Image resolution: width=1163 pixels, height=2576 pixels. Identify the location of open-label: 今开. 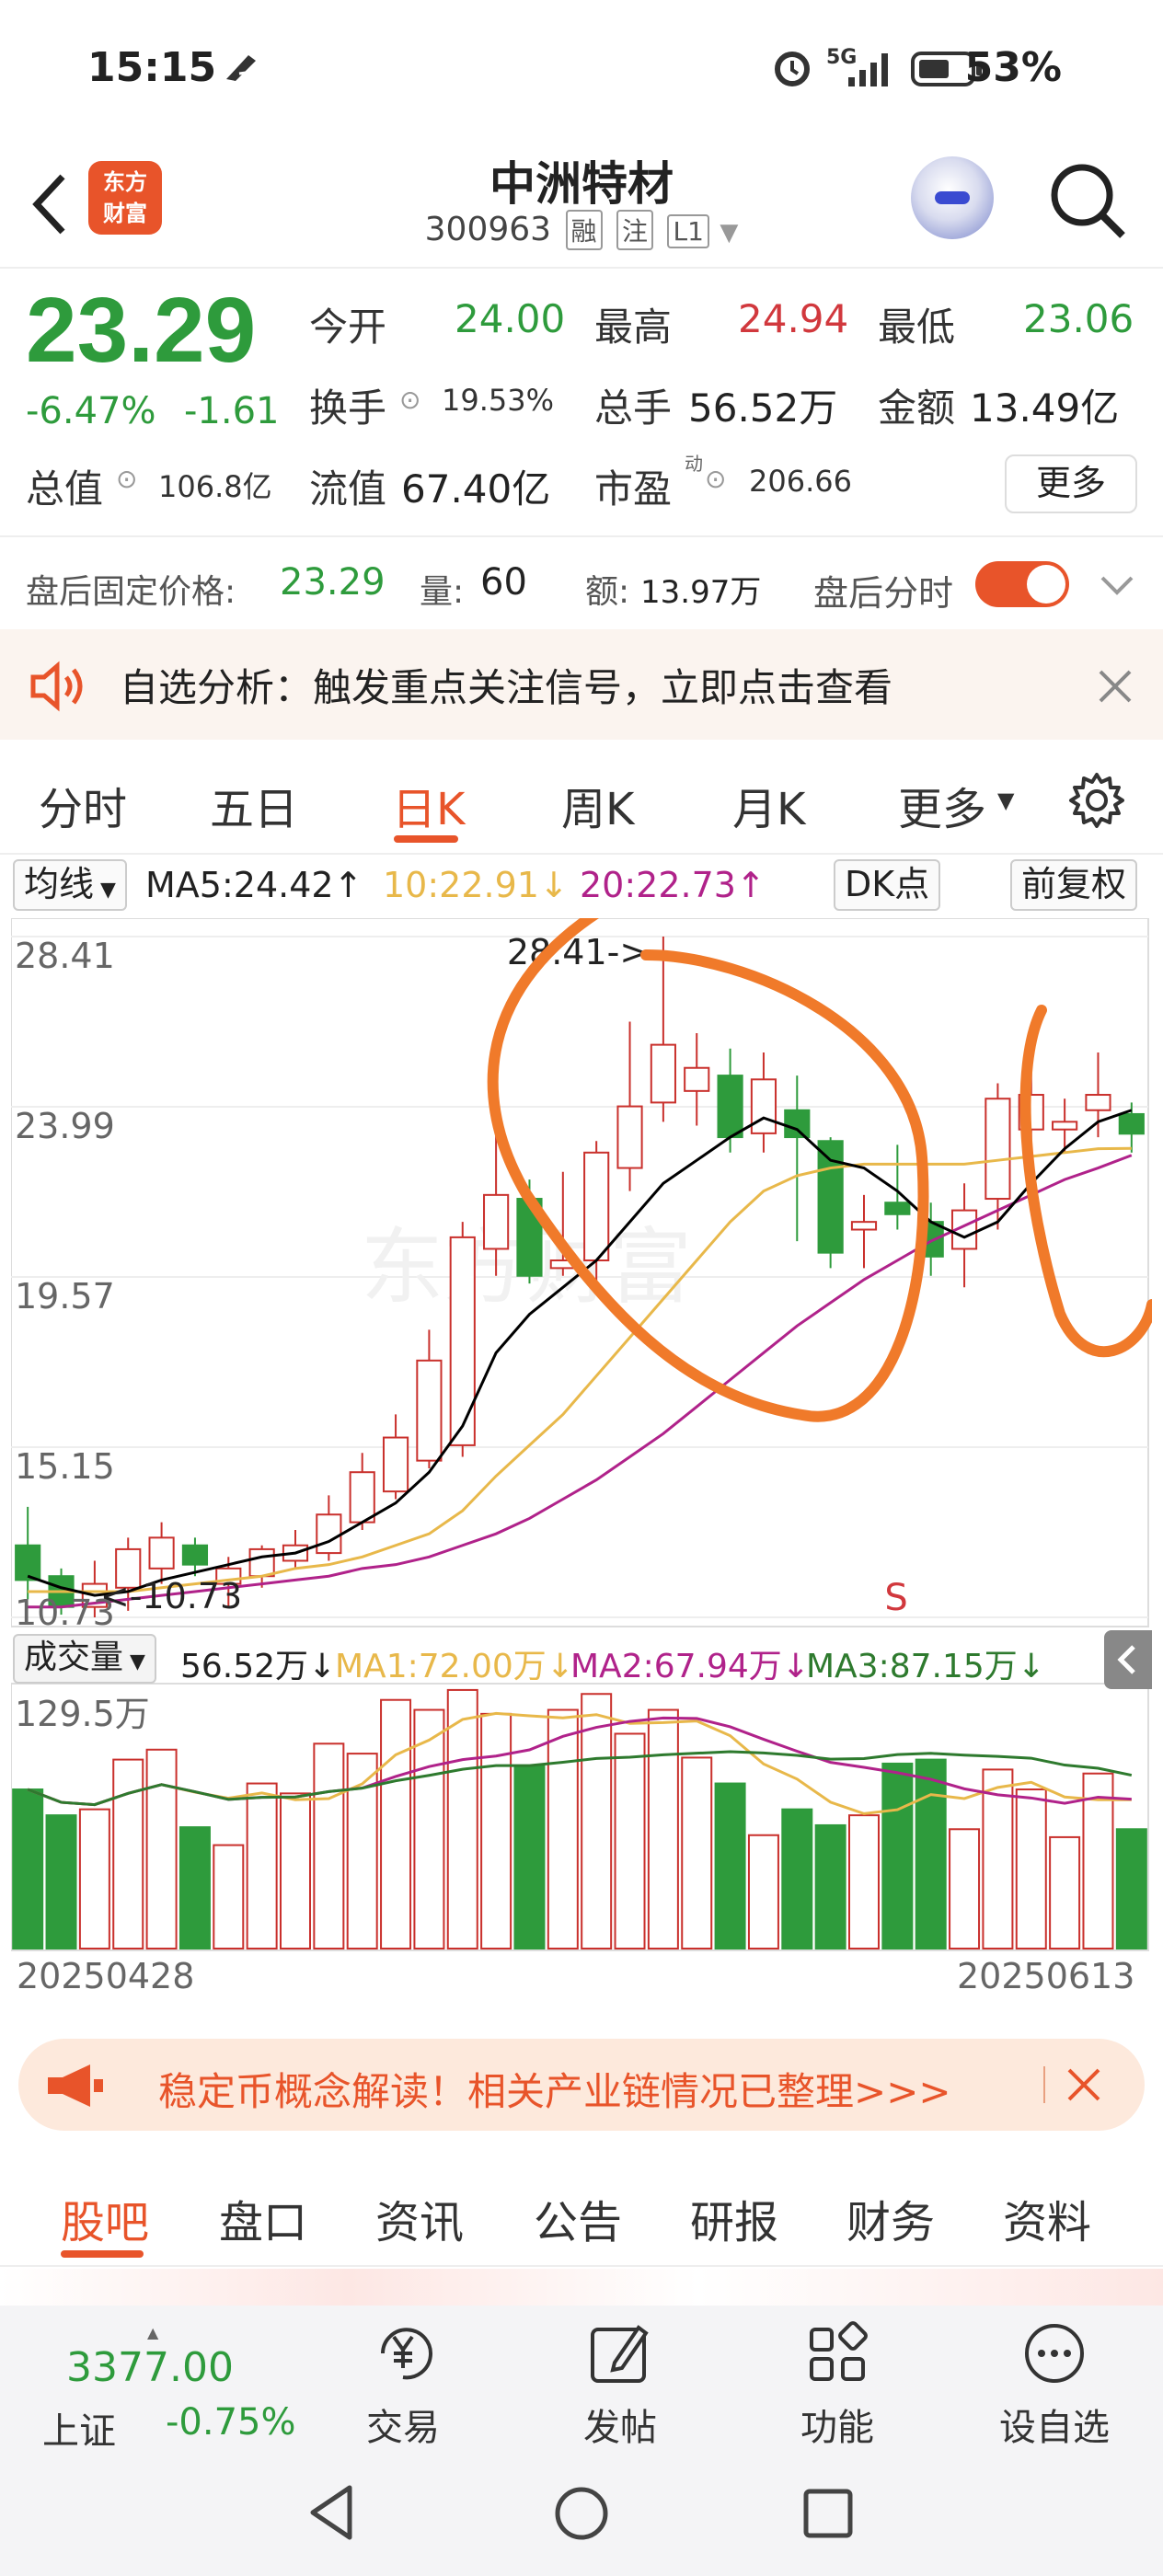
(348, 327).